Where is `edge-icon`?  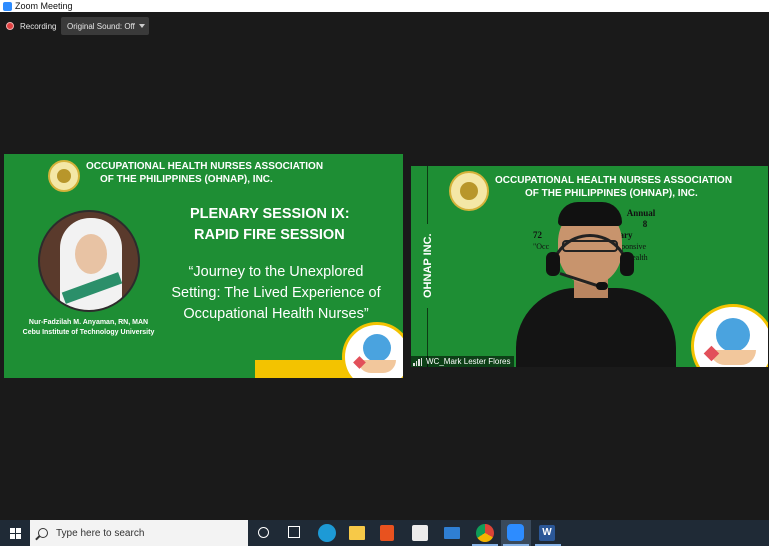 edge-icon is located at coordinates (327, 533).